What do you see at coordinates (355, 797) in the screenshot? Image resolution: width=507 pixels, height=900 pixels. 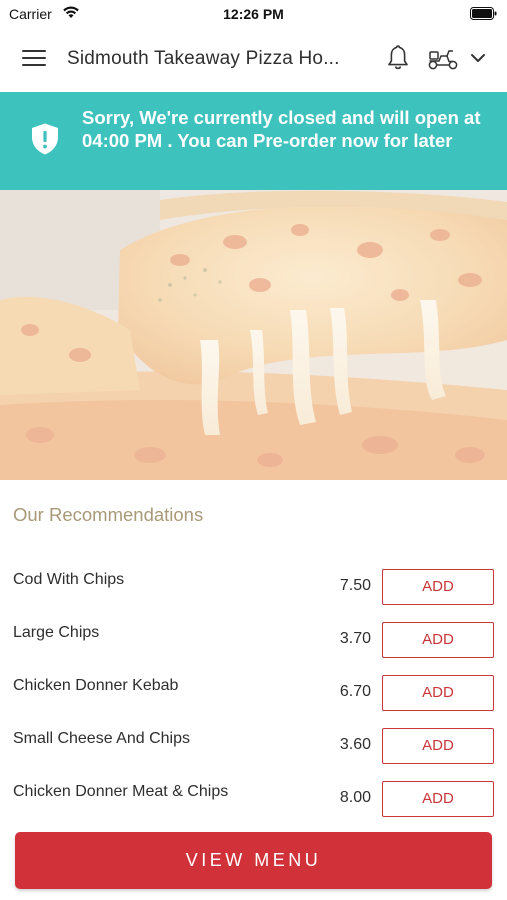 I see `item-price: 8.00` at bounding box center [355, 797].